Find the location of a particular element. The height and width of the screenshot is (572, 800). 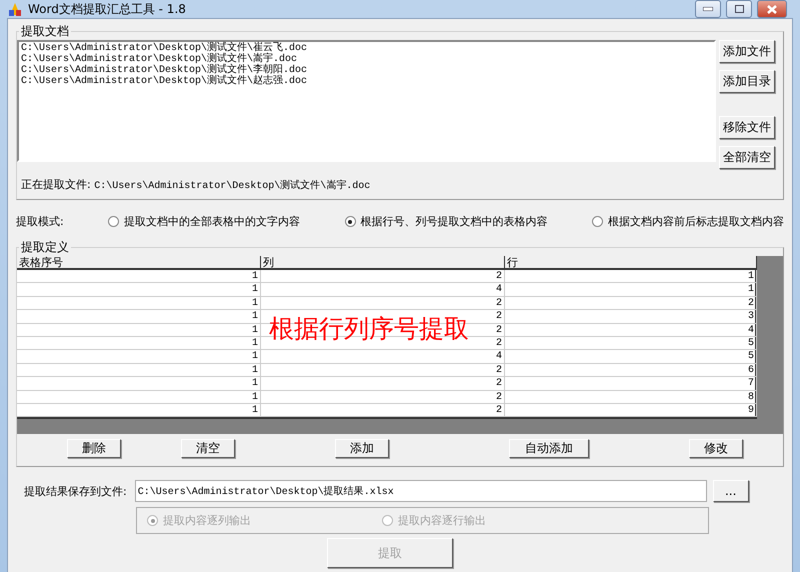

file-item: C:\Users\Administrator\Desktop\测试文件\崔云飞.doc is located at coordinates (366, 48).